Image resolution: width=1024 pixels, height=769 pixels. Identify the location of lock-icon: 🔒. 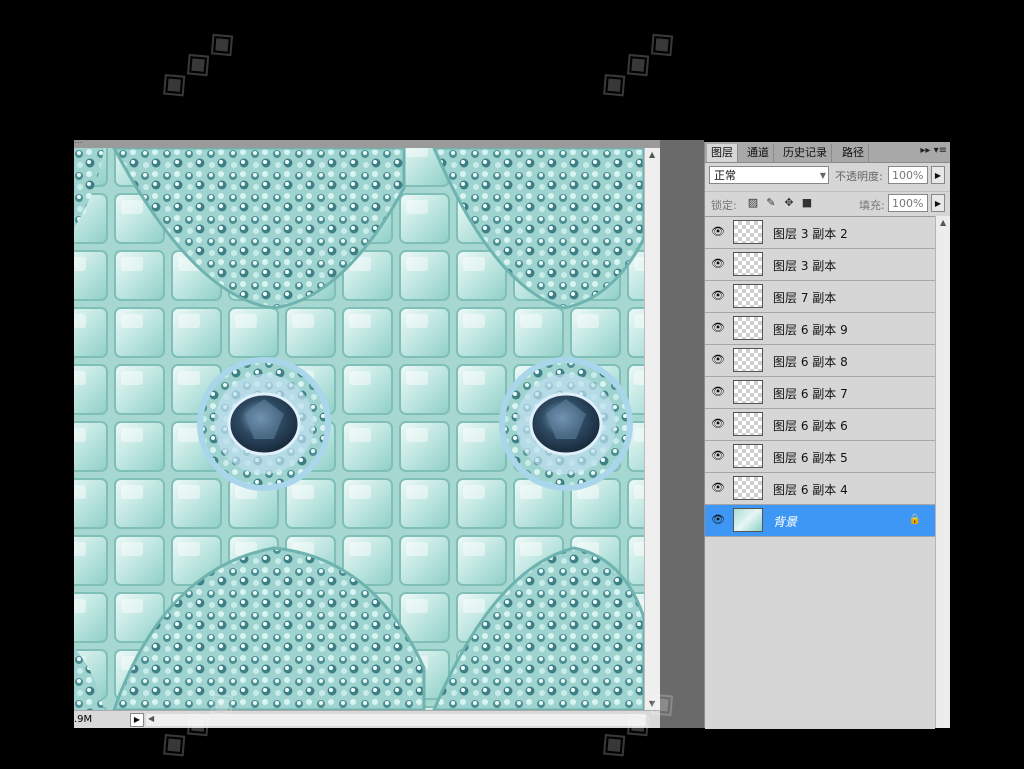
(914, 519).